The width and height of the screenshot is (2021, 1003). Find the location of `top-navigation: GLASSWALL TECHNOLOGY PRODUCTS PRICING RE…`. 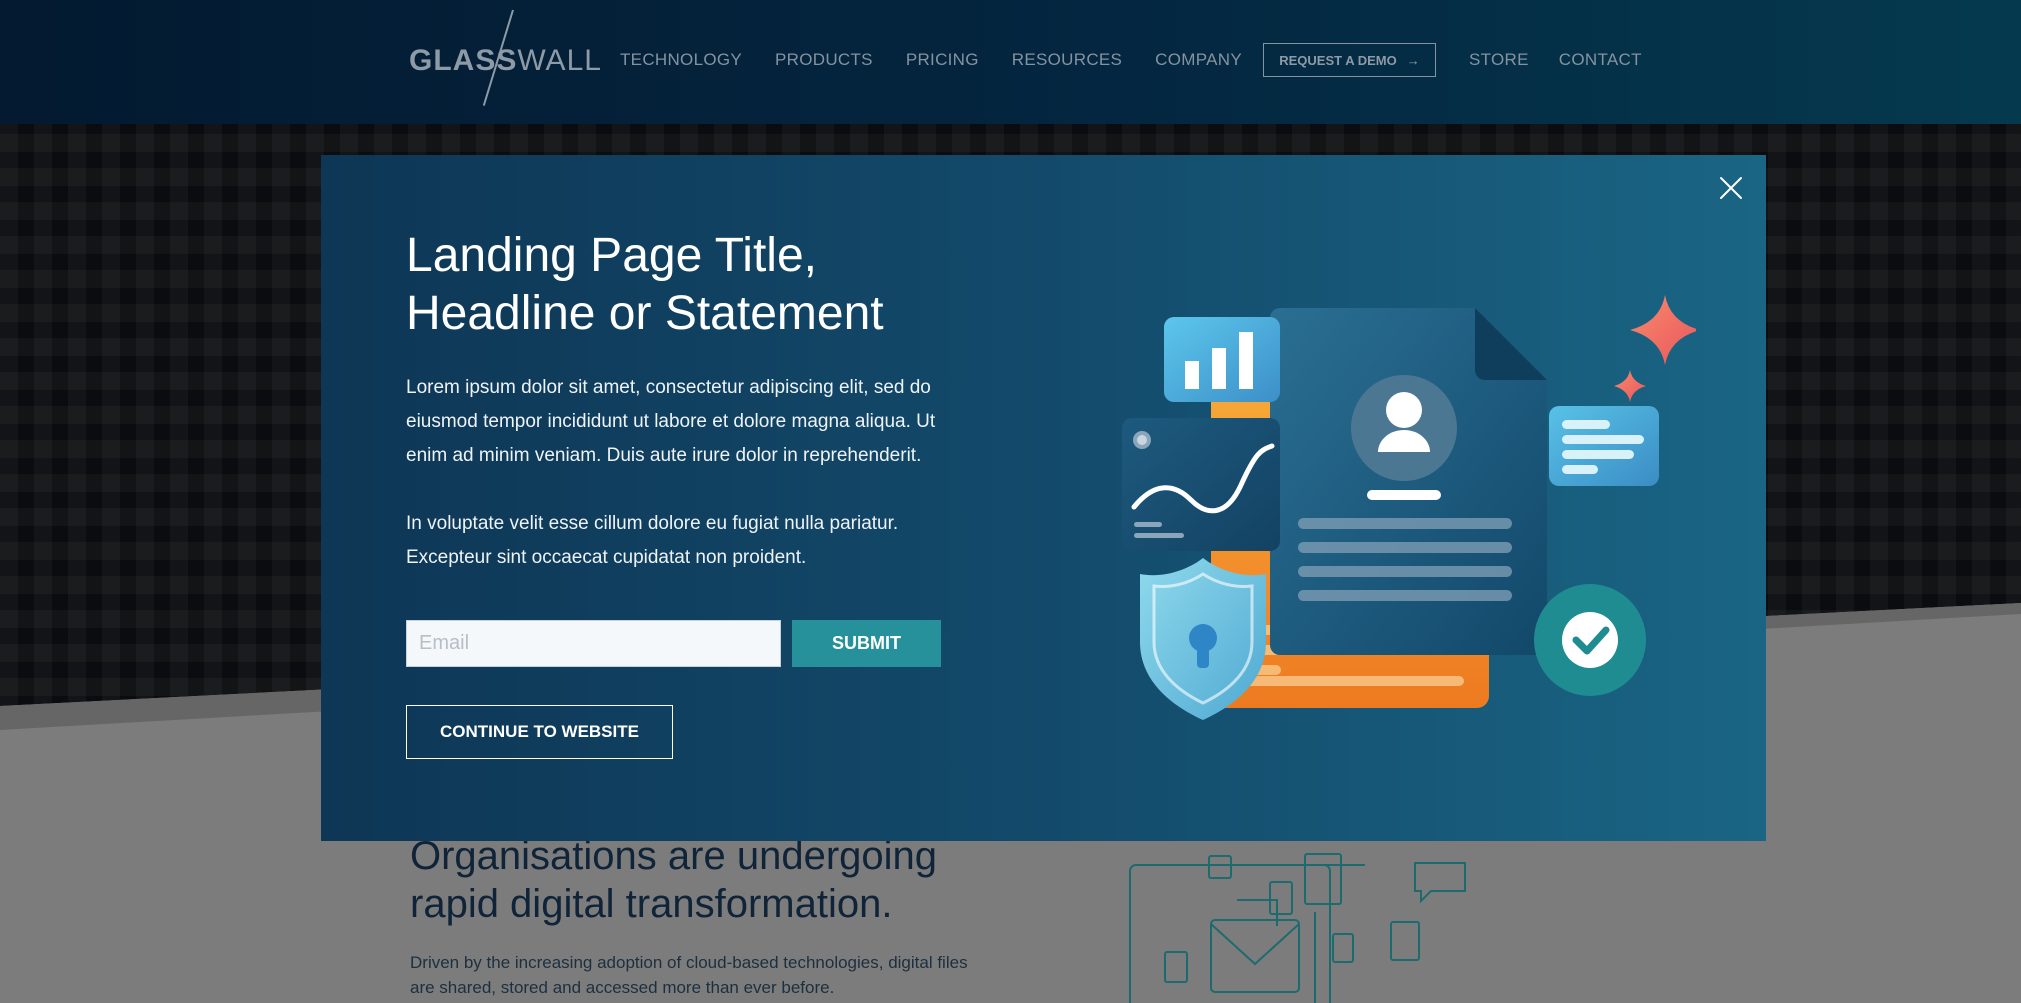

top-navigation: GLASSWALL TECHNOLOGY PRODUCTS PRICING RE… is located at coordinates (1010, 62).